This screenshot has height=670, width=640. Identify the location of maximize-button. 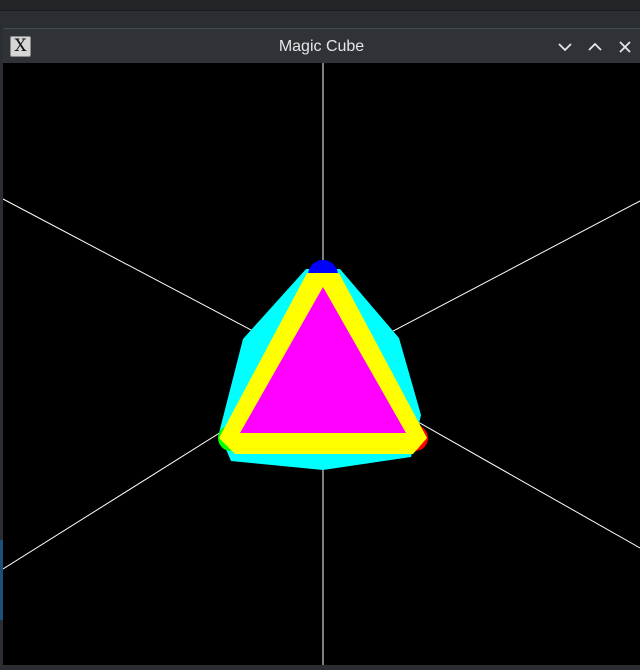
(595, 47).